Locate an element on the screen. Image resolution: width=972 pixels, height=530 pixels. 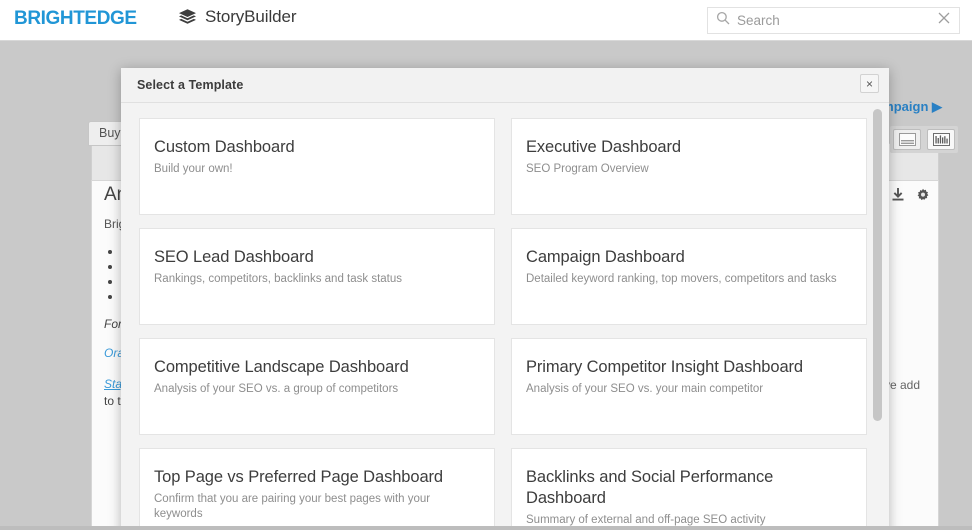
top-navigation-bar: BRIGHTEDGE StoryBuilder is located at coordinates (486, 20).